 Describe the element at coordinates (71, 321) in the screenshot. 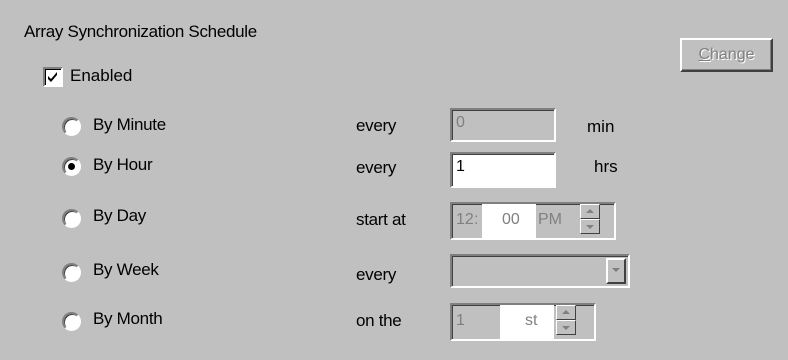

I see `radio-by-month` at that location.